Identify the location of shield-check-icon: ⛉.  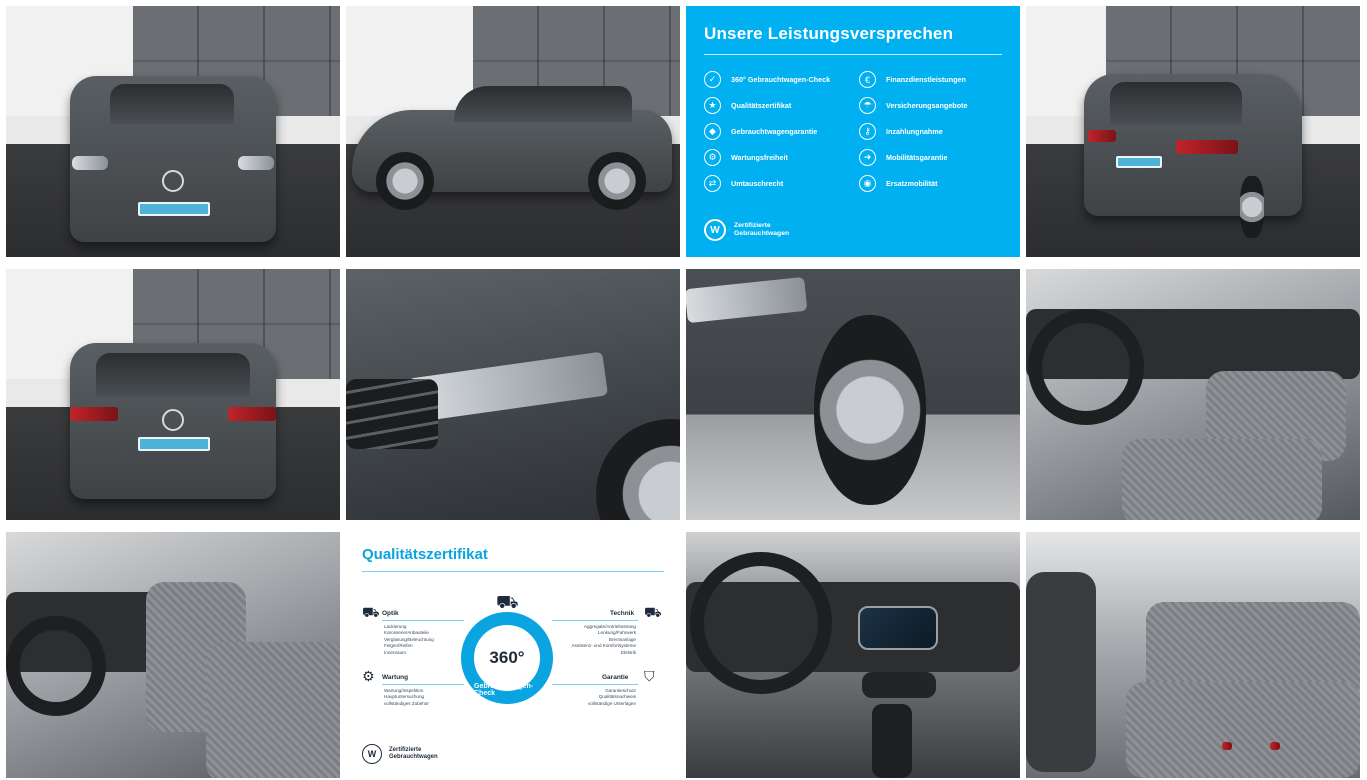
(649, 676).